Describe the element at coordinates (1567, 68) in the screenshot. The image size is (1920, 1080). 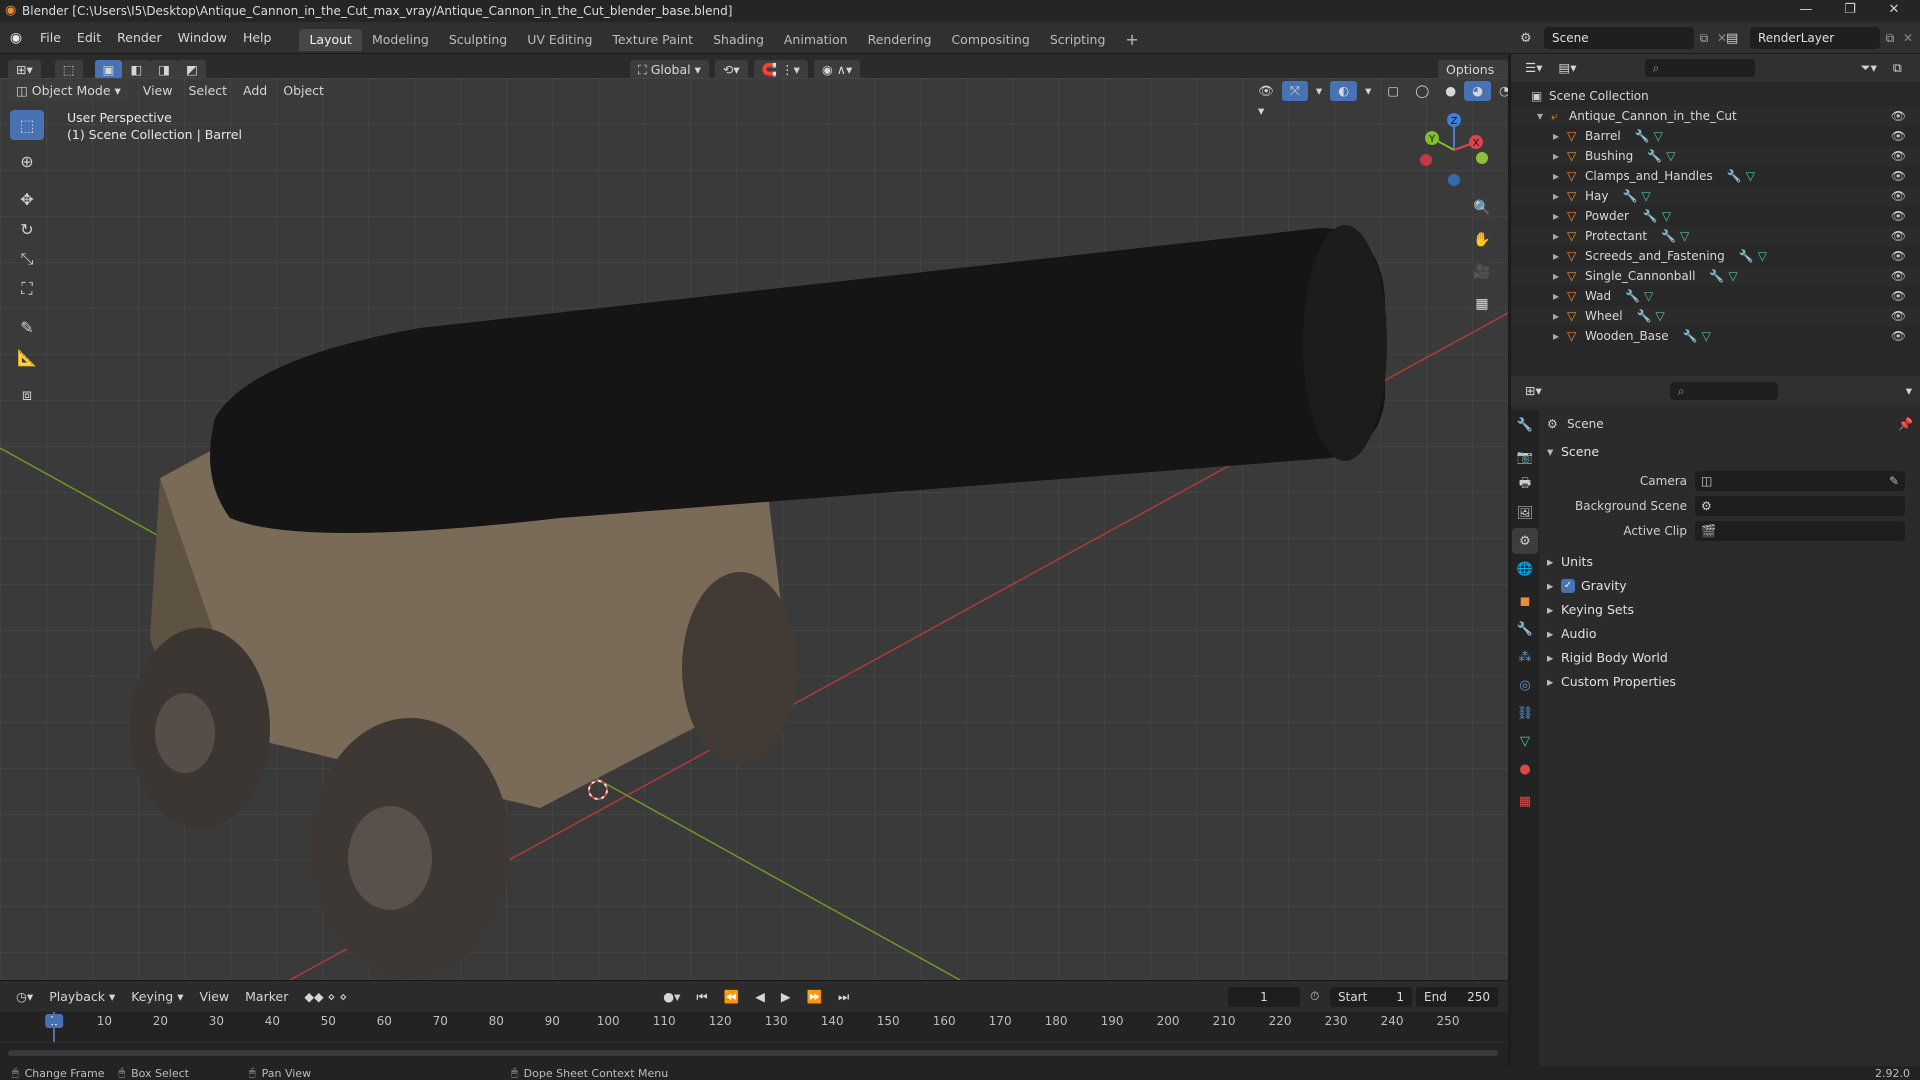
I see `display-mode-icon: ▤▾` at that location.